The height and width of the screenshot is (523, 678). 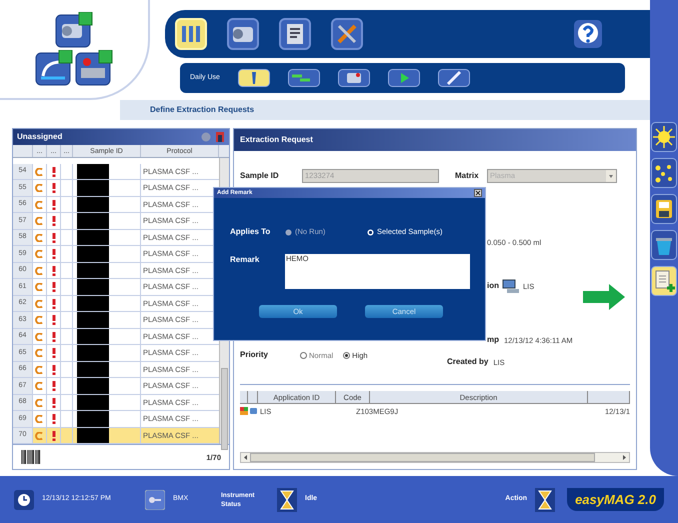 I want to click on field-label: Priority, so click(x=255, y=355).